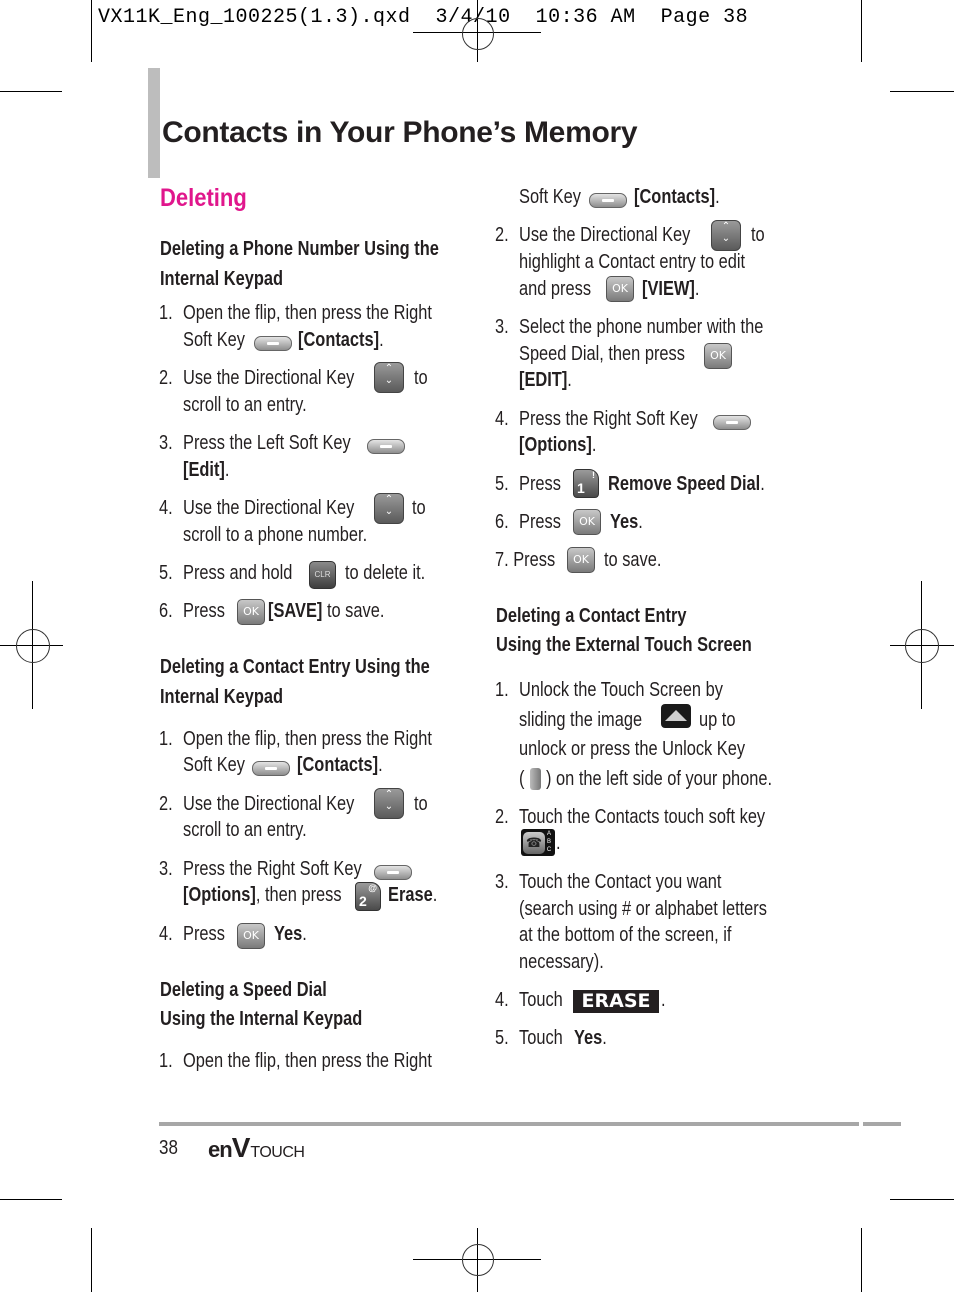 The image size is (954, 1292). I want to click on step-text: [SAVE] to save., so click(326, 611).